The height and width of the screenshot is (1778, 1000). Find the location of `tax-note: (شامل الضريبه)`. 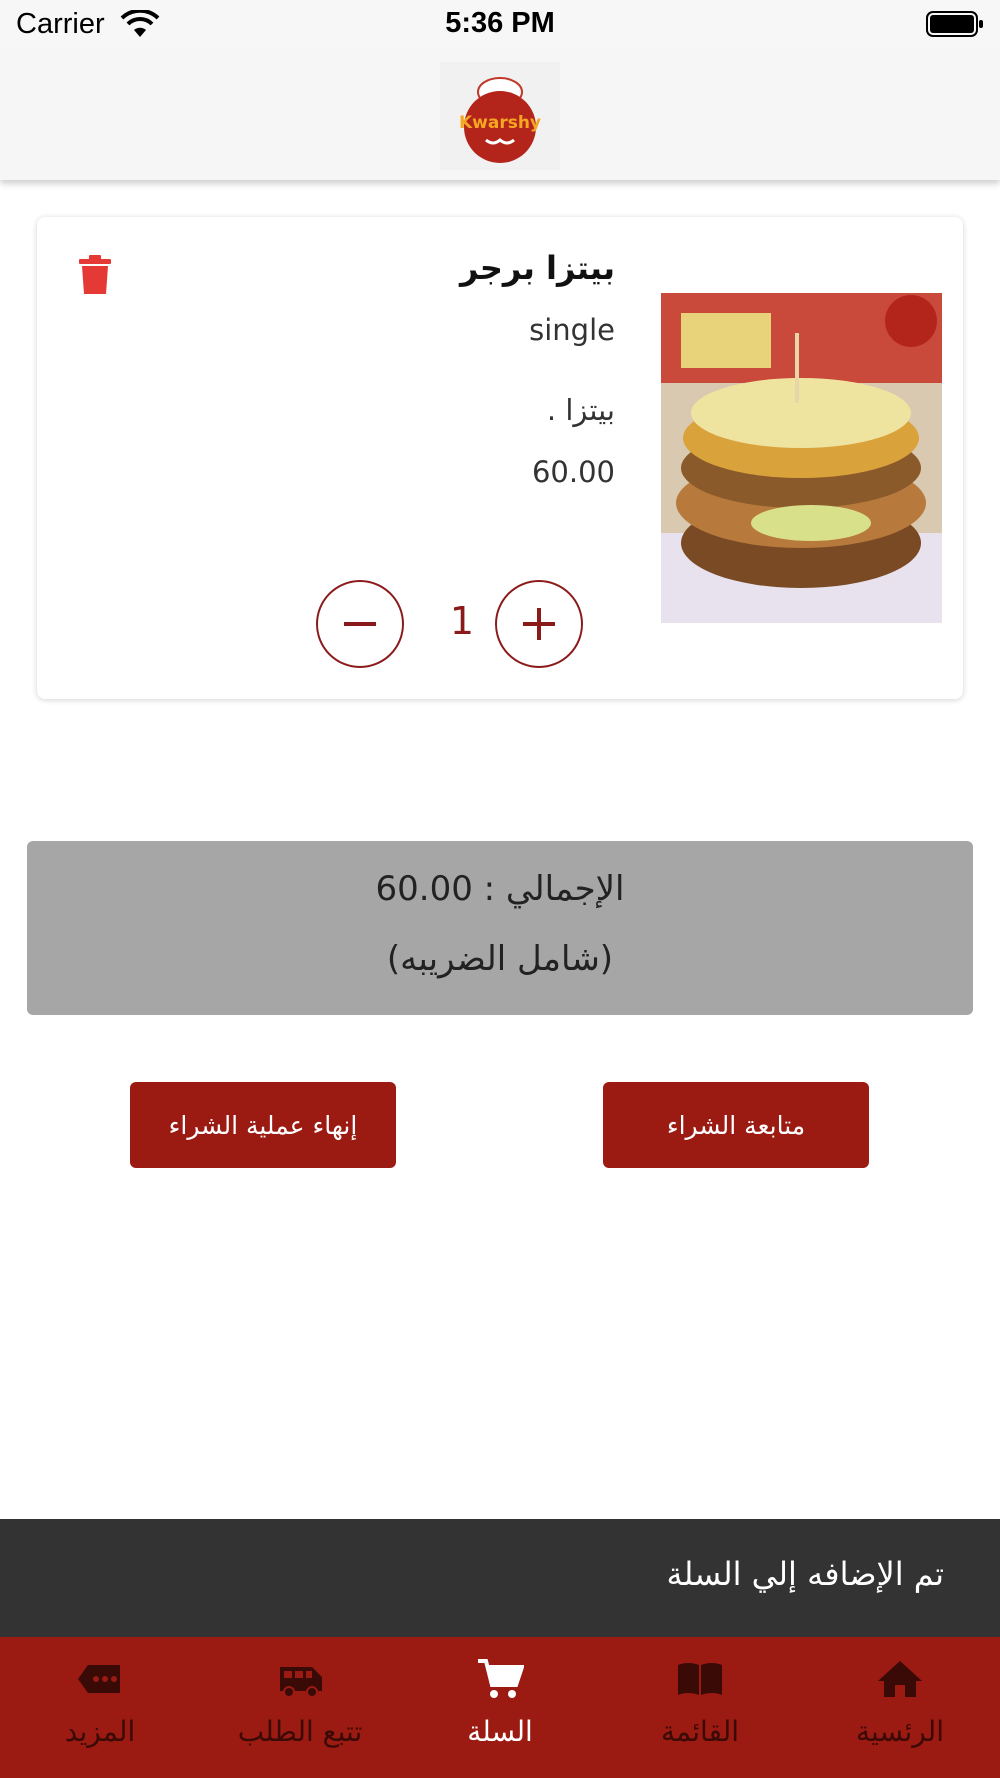

tax-note: (شامل الضريبه) is located at coordinates (500, 959).